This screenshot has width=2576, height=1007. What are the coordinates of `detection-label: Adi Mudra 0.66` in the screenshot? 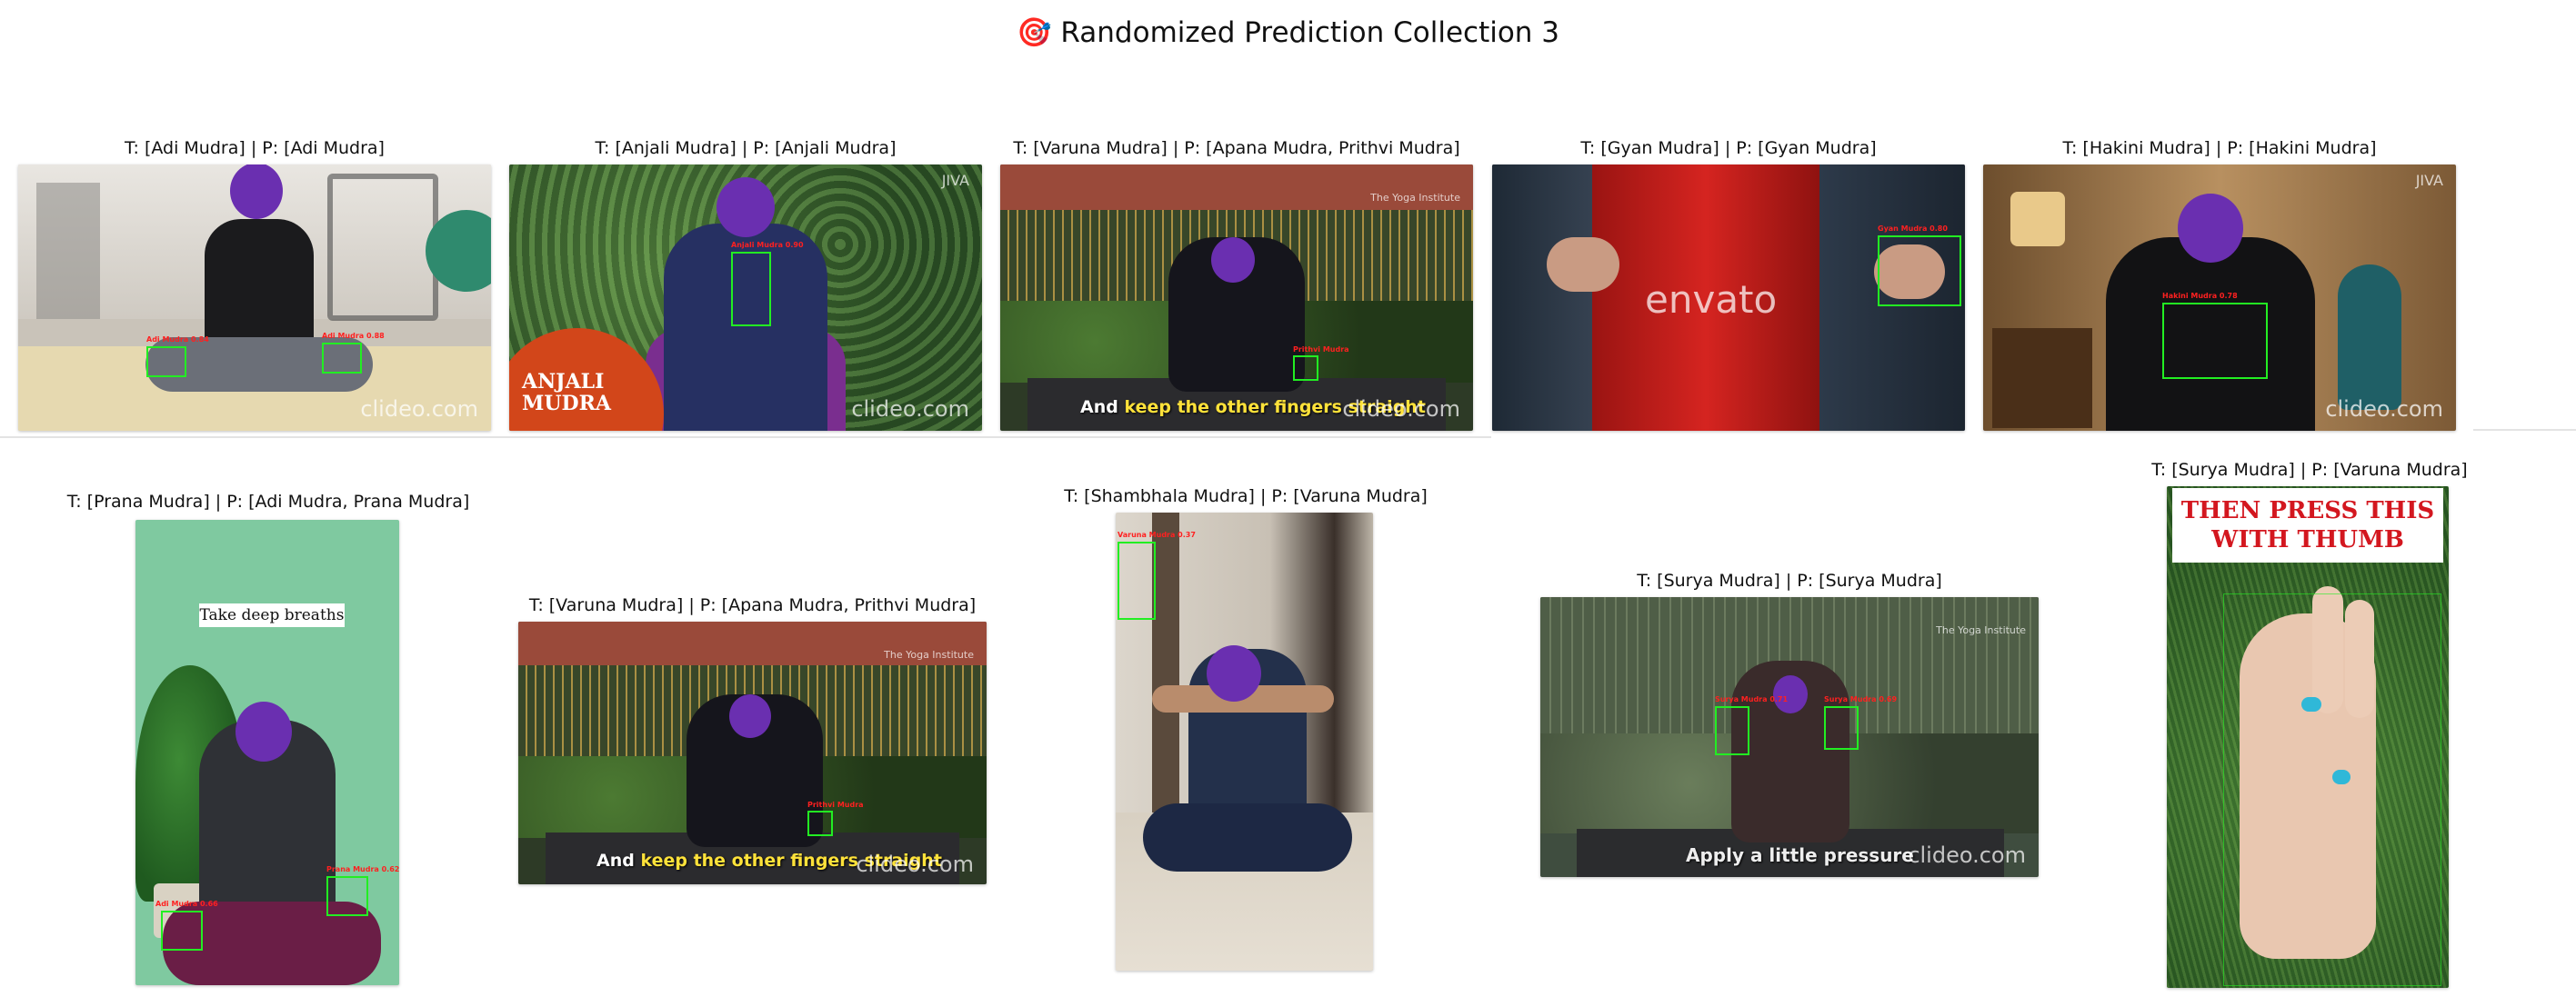 It's located at (186, 904).